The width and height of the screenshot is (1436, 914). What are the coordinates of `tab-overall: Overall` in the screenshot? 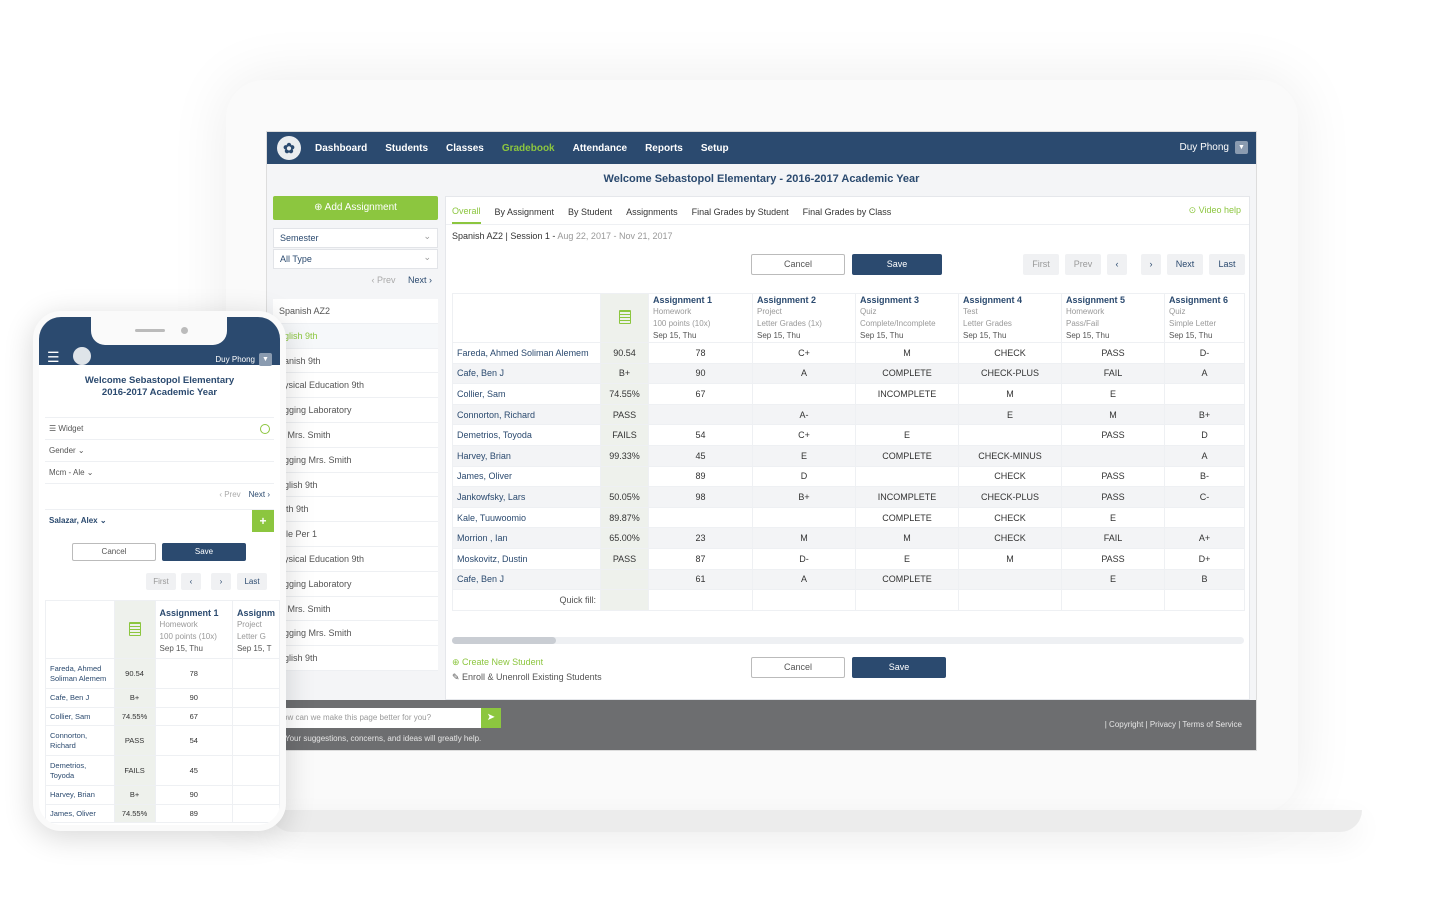 It's located at (466, 211).